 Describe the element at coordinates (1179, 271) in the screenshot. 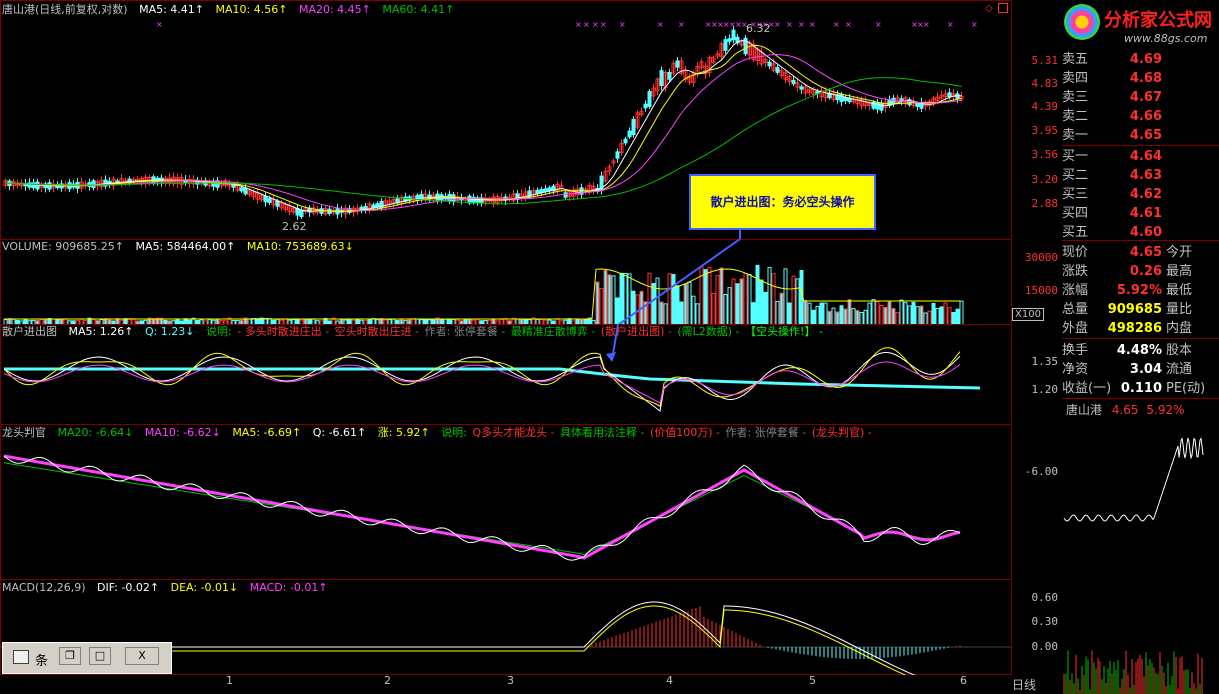

I see `stat-label2: 最高` at that location.